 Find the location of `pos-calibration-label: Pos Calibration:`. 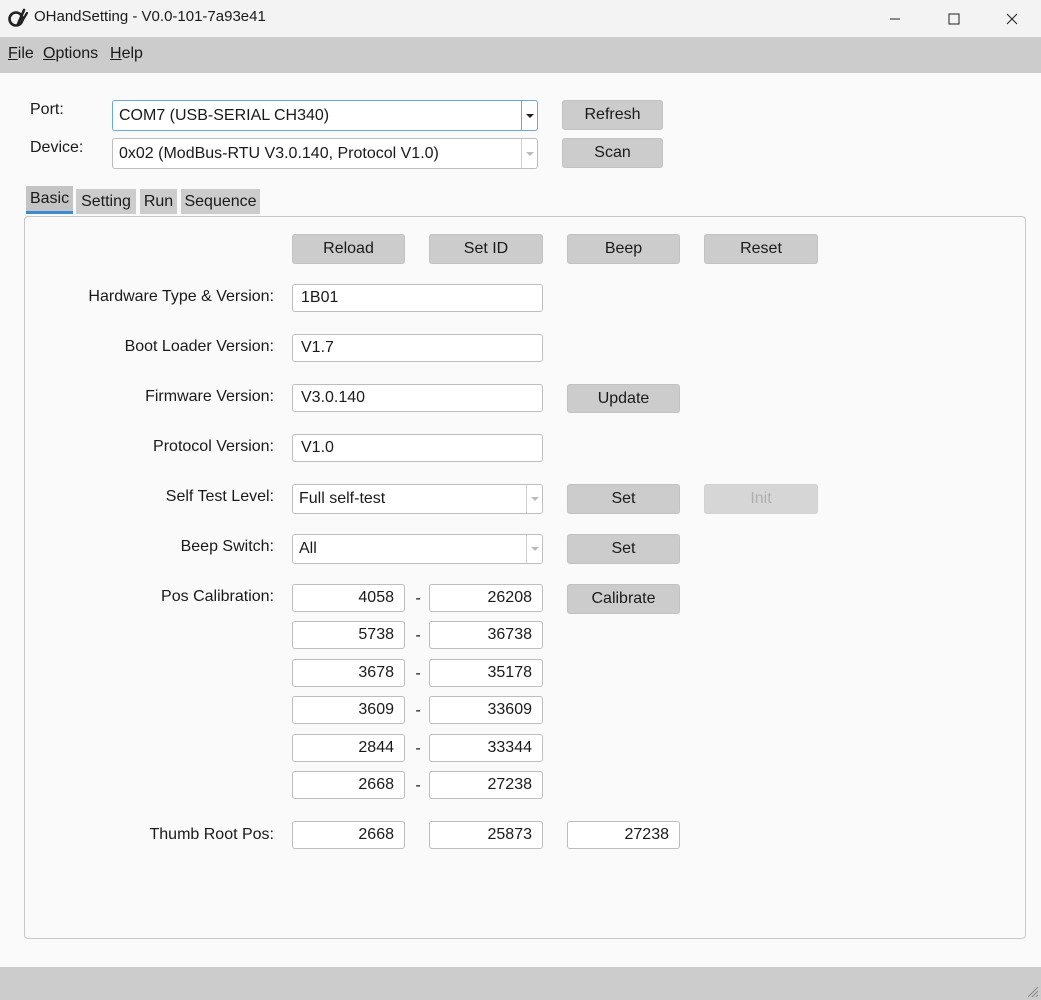

pos-calibration-label: Pos Calibration: is located at coordinates (217, 596).